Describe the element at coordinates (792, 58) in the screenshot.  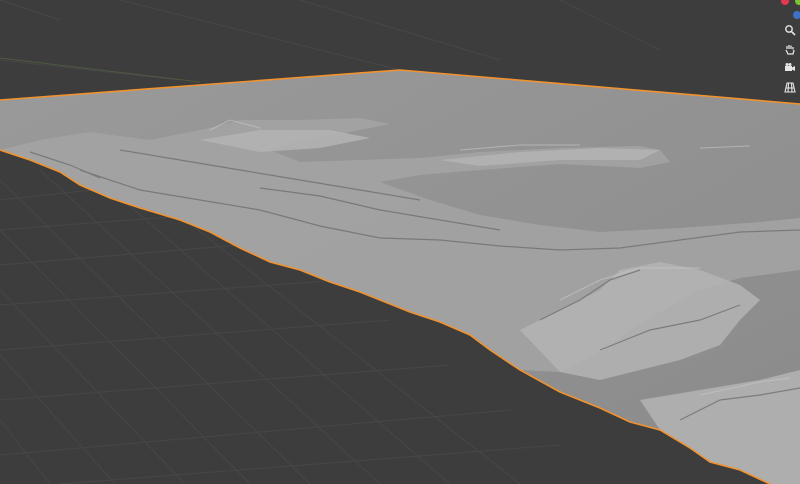
I see `navigation-controls` at that location.